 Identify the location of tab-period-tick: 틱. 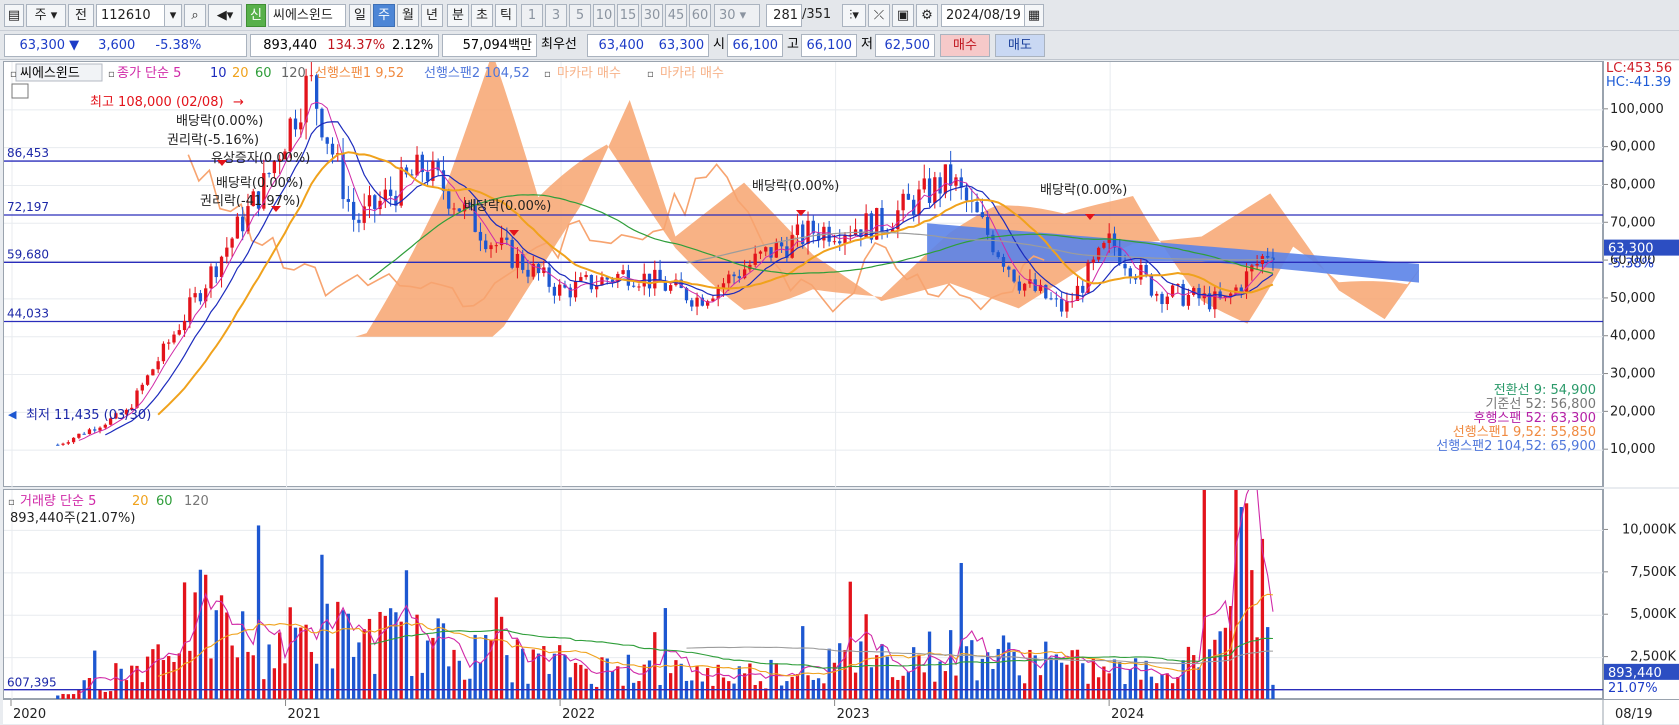
(506, 15).